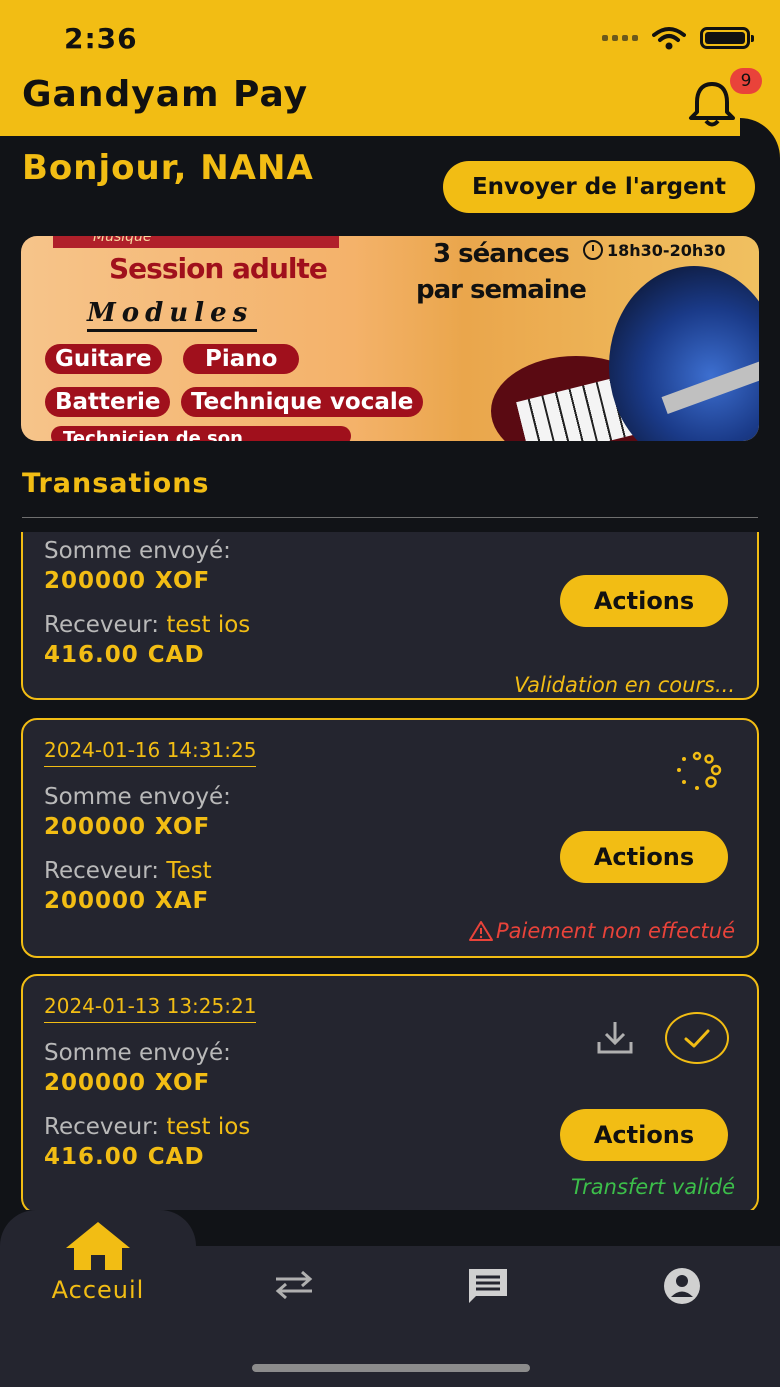 The image size is (780, 1387). What do you see at coordinates (108, 402) in the screenshot?
I see `banner-pill-batterie: Batterie` at bounding box center [108, 402].